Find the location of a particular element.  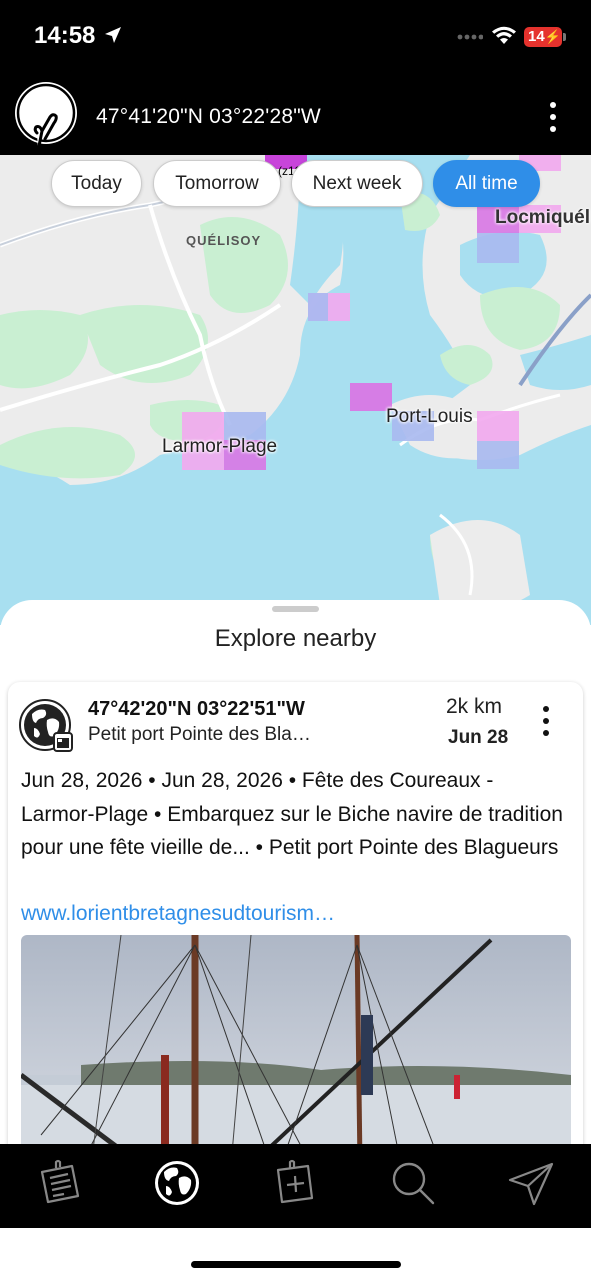

bottom-navigation is located at coordinates (295, 1186).